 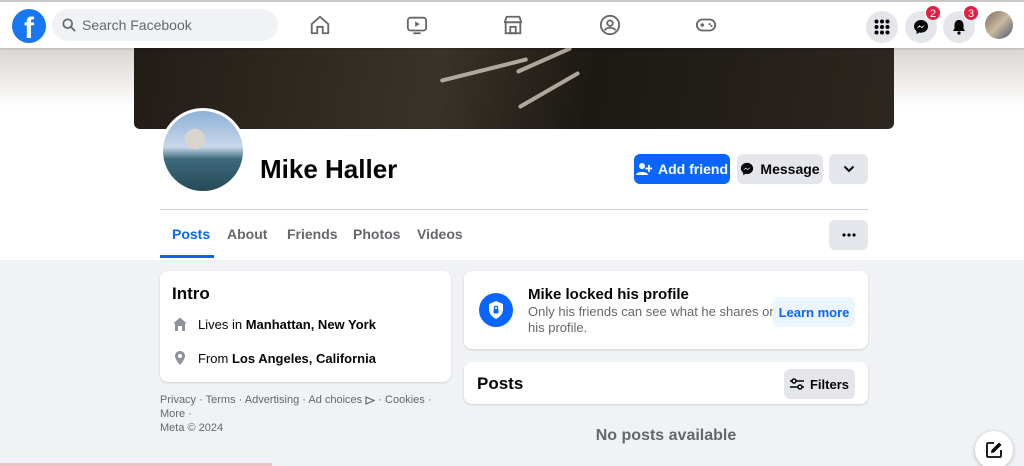 I want to click on tab-photos: Photos, so click(x=376, y=234).